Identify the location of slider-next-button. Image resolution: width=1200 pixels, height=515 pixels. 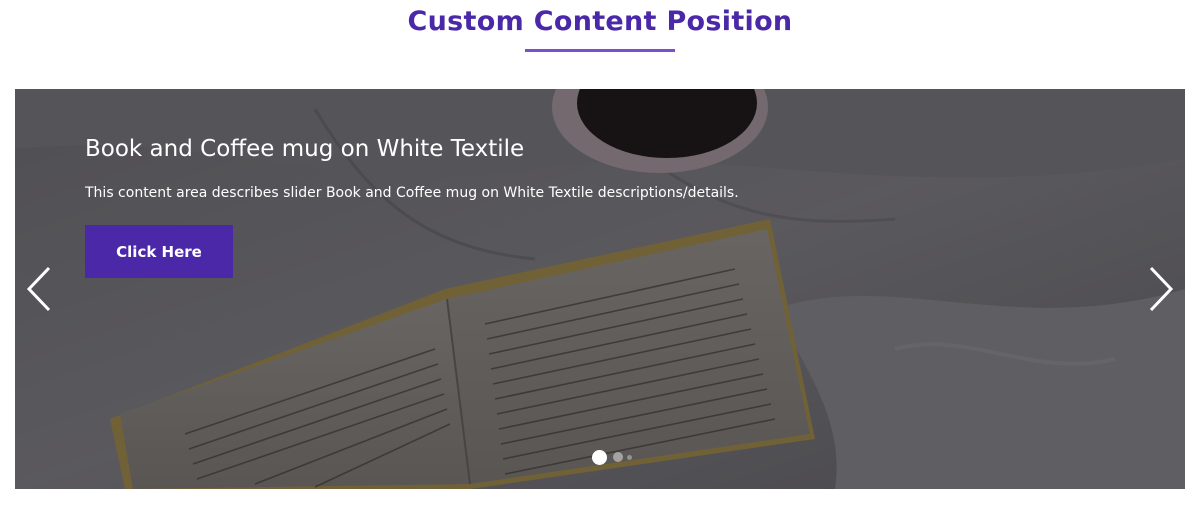
(1161, 289).